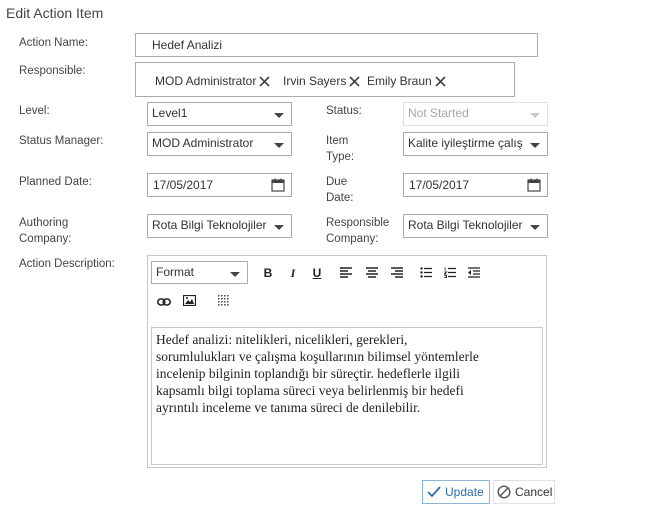 This screenshot has height=512, width=651. Describe the element at coordinates (340, 190) in the screenshot. I see `due-date-label: Due Date:` at that location.